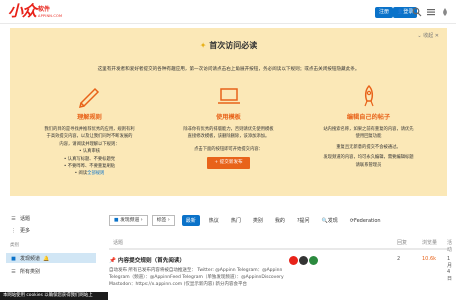 Image resolution: width=456 pixels, height=300 pixels. I want to click on rocket-icon, so click(368, 95).